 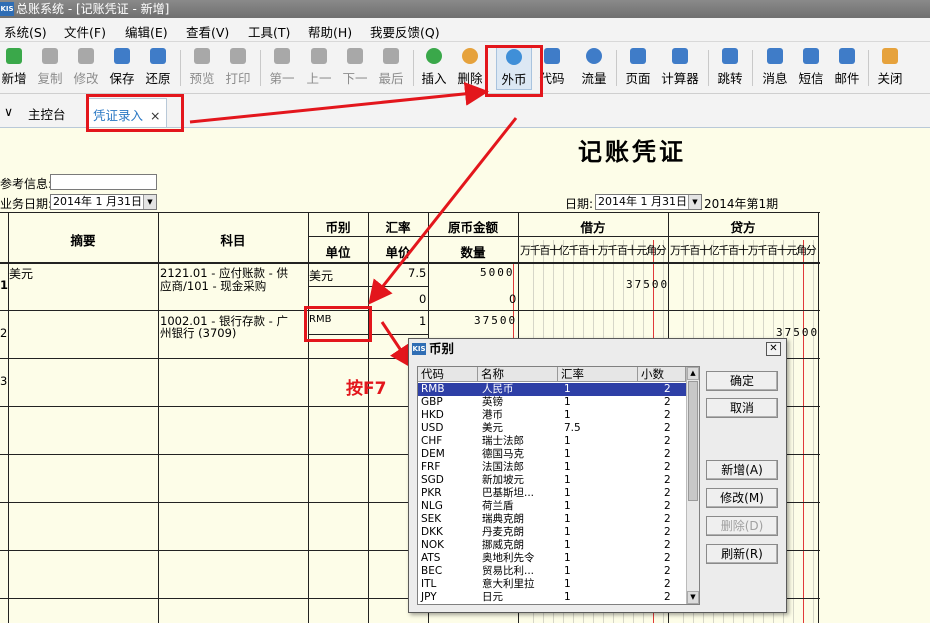 I want to click on close-icon: ✕, so click(x=773, y=349).